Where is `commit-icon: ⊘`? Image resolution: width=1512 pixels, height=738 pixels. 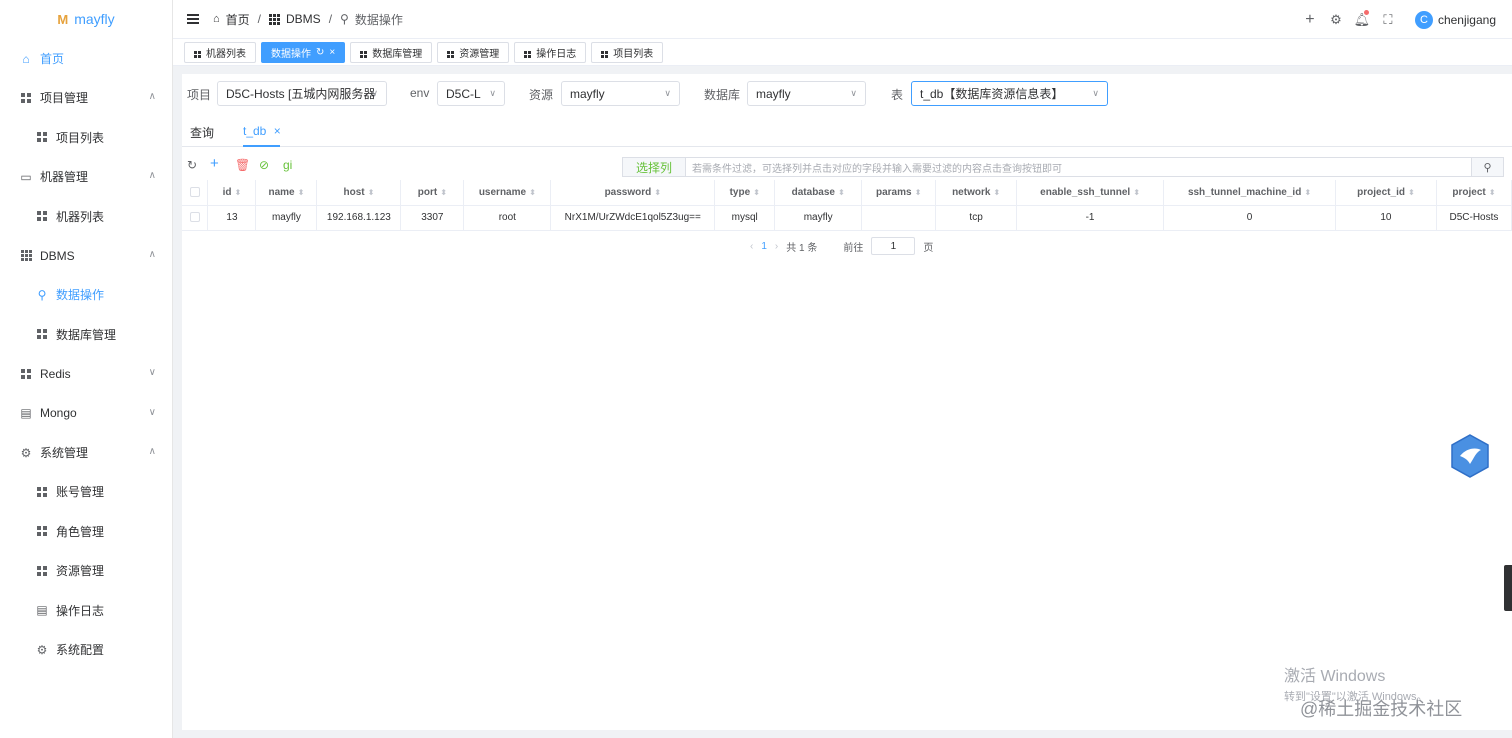
commit-icon: ⊘ is located at coordinates (264, 165).